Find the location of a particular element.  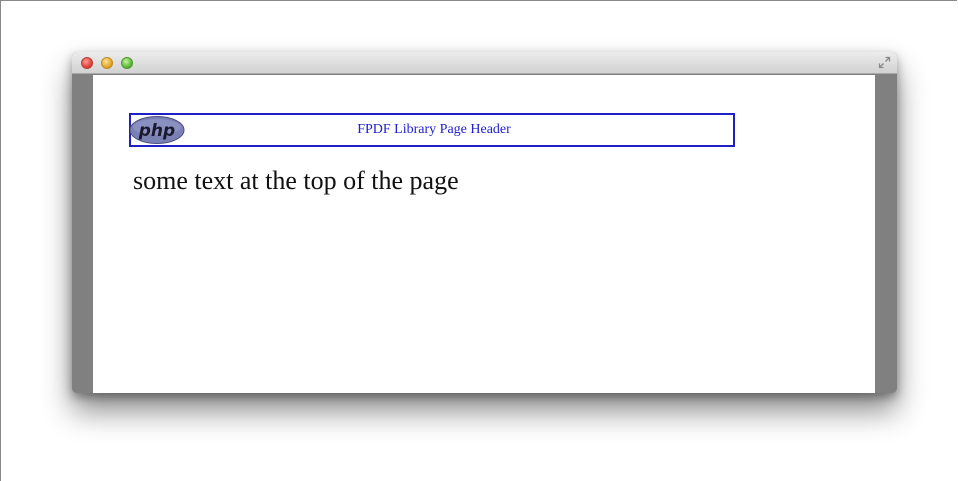

window-titlebar is located at coordinates (484, 63).